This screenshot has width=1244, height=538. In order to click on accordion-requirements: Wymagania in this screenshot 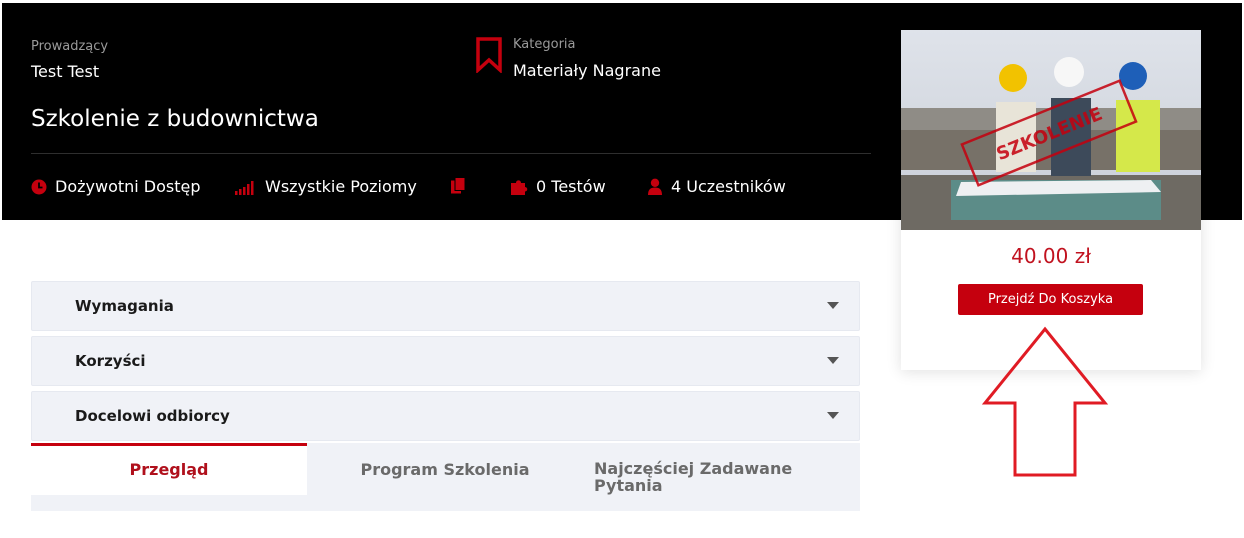, I will do `click(445, 306)`.